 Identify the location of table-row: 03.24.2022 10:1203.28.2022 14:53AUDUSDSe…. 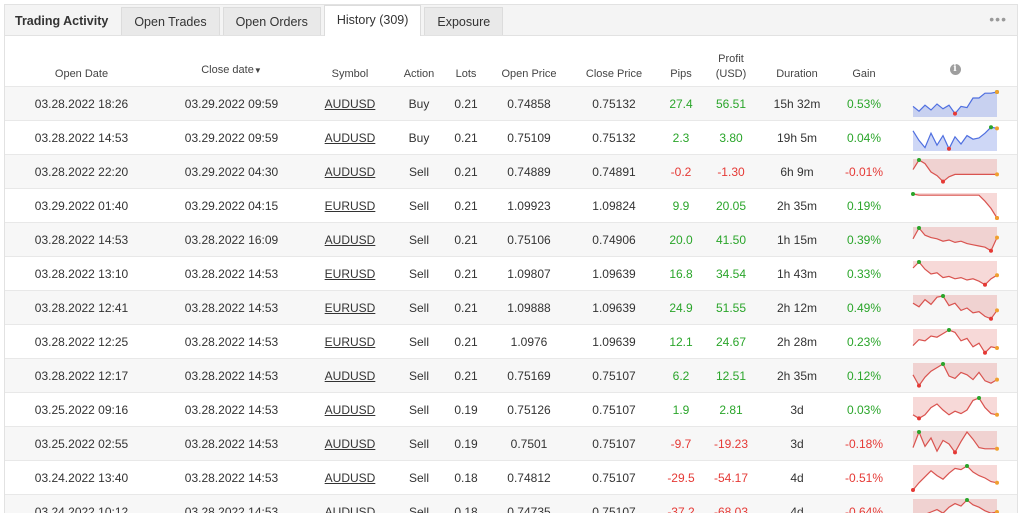
(511, 504).